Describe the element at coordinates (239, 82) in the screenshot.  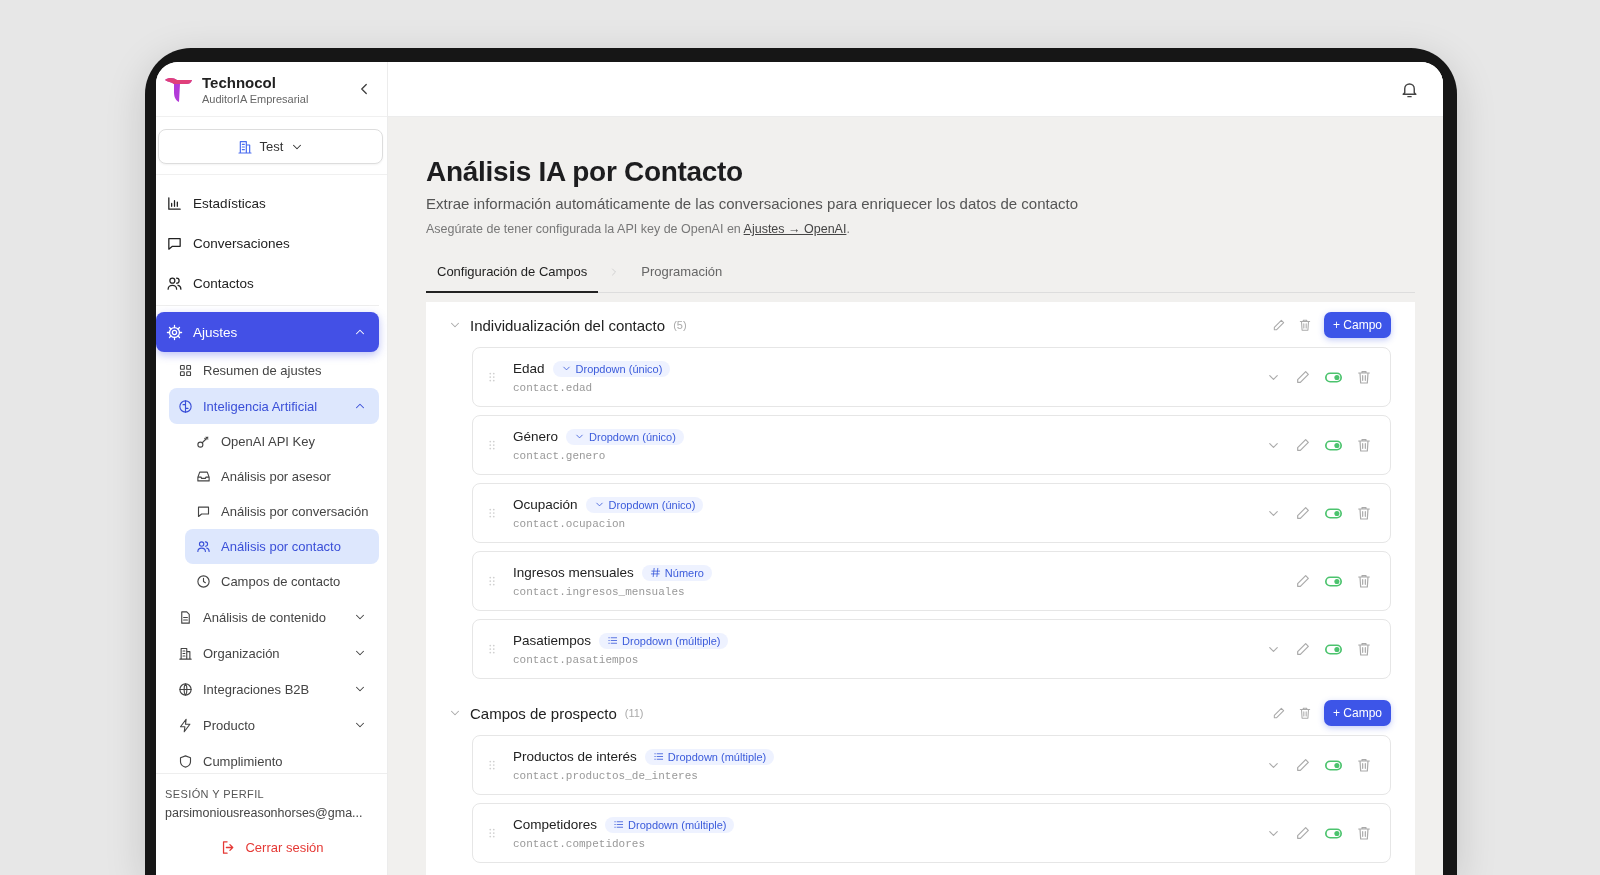
I see `brand-name: Technocol` at that location.